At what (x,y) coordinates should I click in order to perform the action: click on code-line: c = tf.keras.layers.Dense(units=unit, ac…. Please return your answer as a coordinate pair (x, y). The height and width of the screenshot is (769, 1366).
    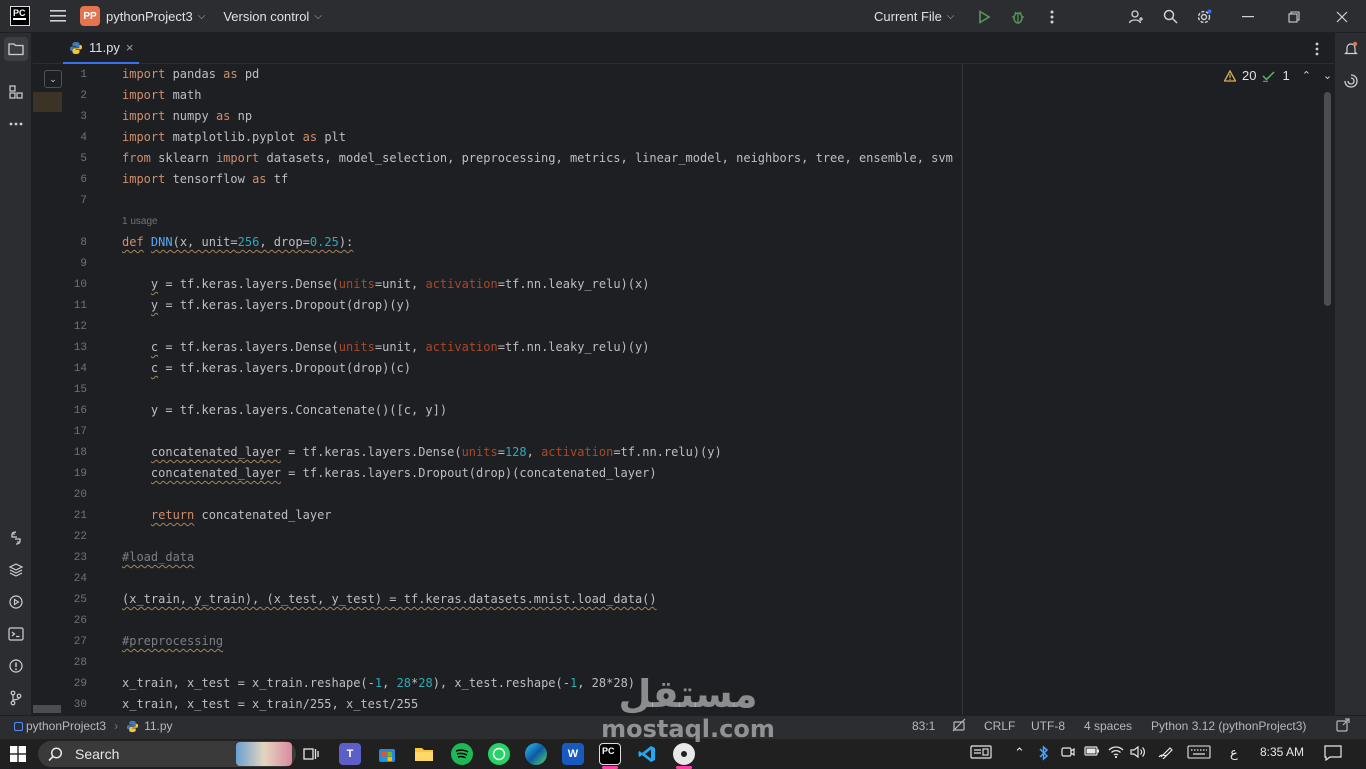
    Looking at the image, I should click on (386, 347).